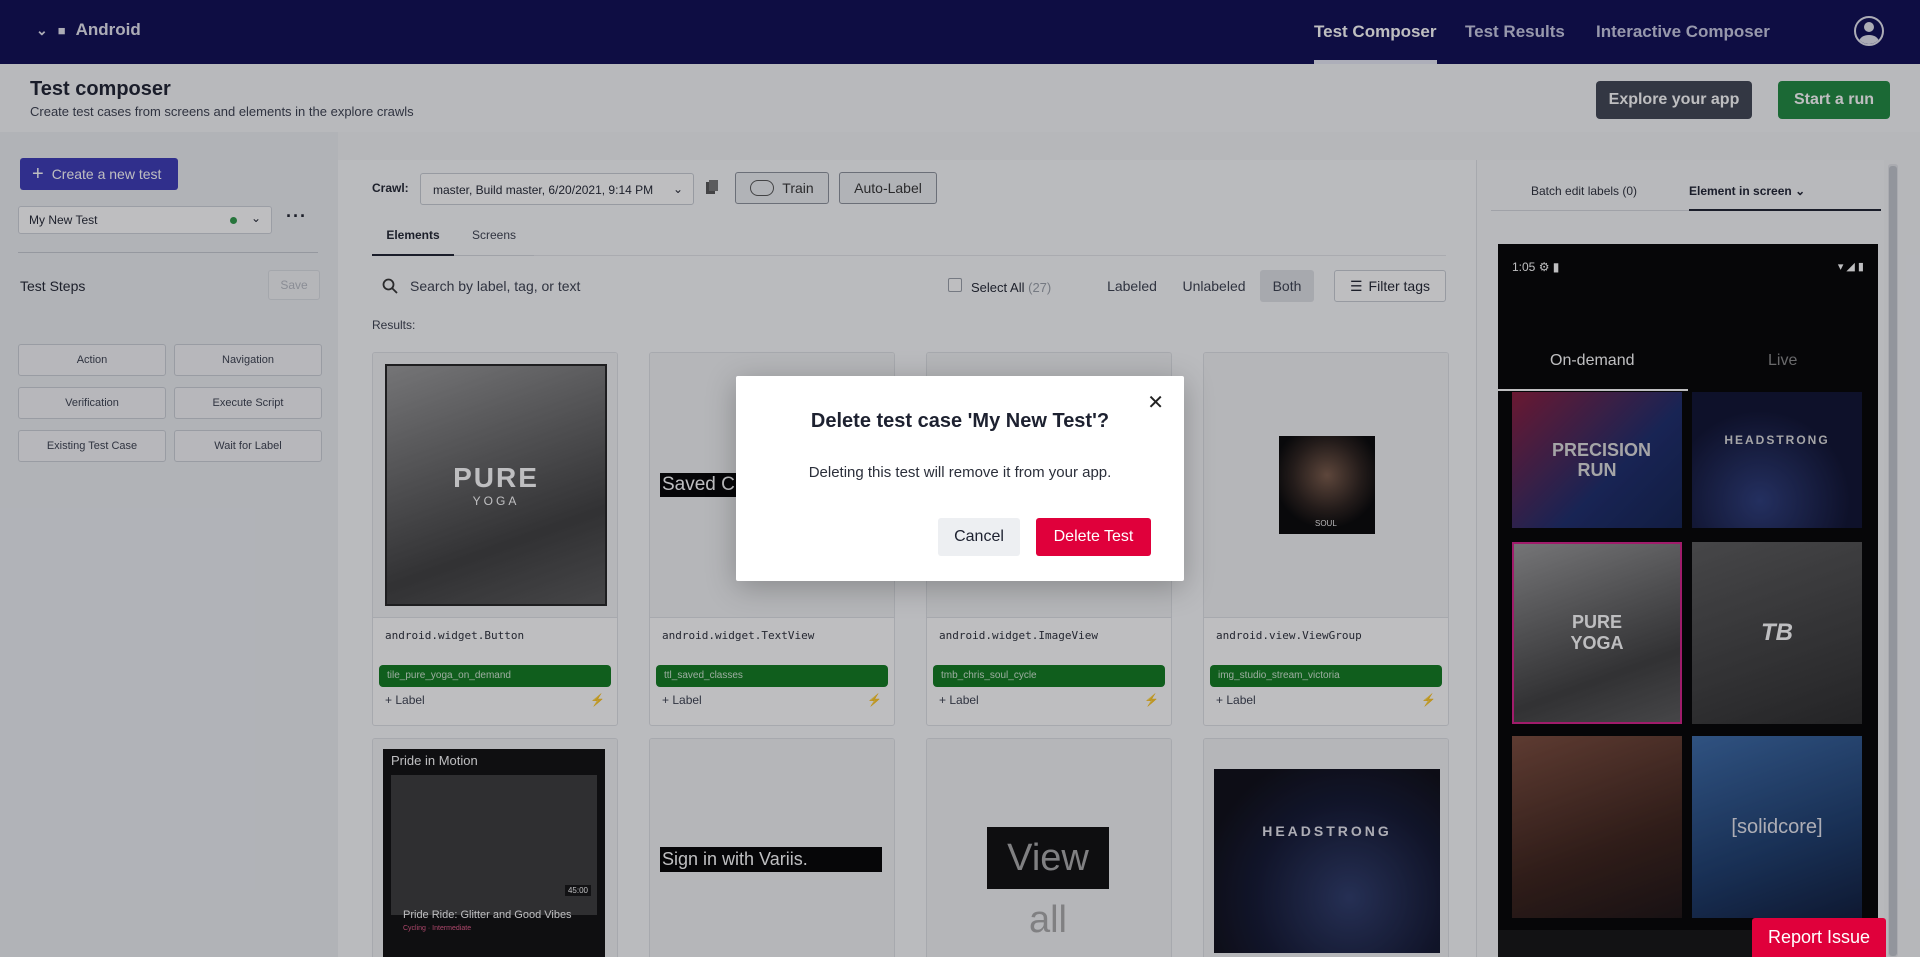  What do you see at coordinates (979, 537) in the screenshot?
I see `cancel-button: Cancel` at bounding box center [979, 537].